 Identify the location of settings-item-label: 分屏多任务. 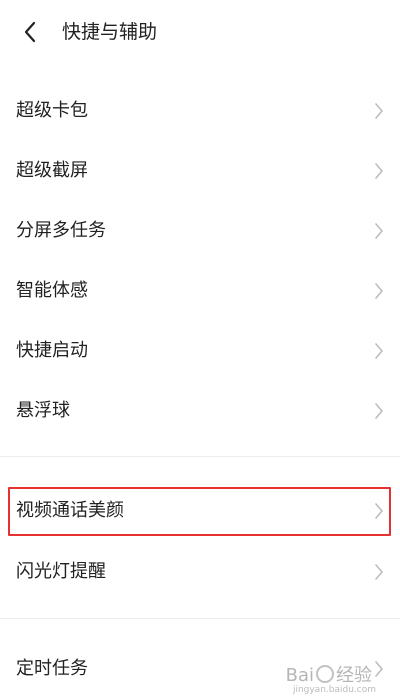
(61, 230).